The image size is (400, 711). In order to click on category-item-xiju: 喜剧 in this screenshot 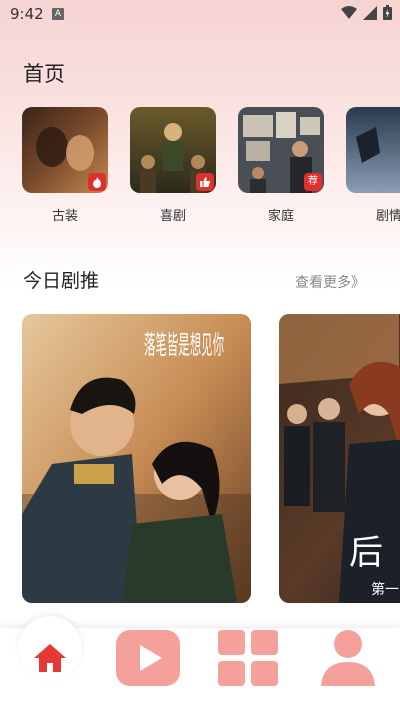, I will do `click(173, 165)`.